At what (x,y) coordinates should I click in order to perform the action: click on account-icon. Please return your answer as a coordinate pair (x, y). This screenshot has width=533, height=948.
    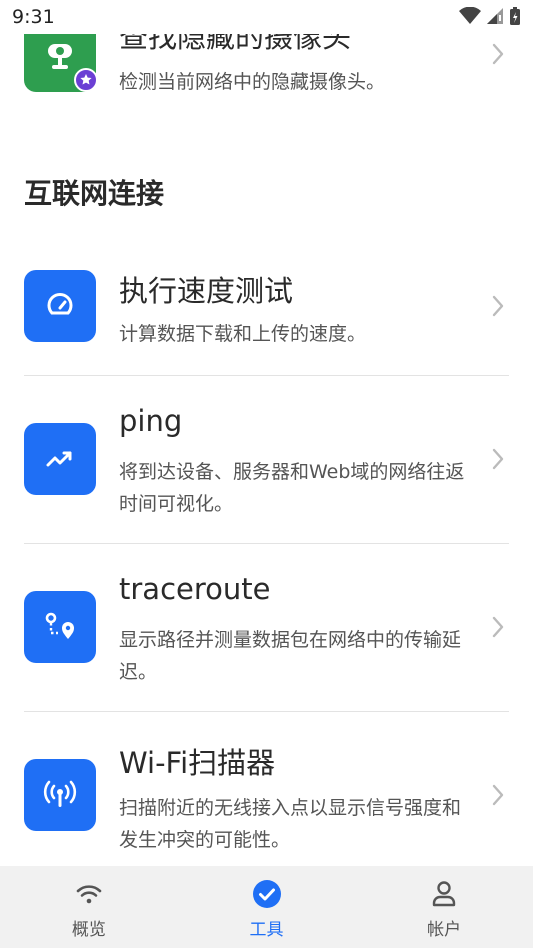
    Looking at the image, I should click on (444, 894).